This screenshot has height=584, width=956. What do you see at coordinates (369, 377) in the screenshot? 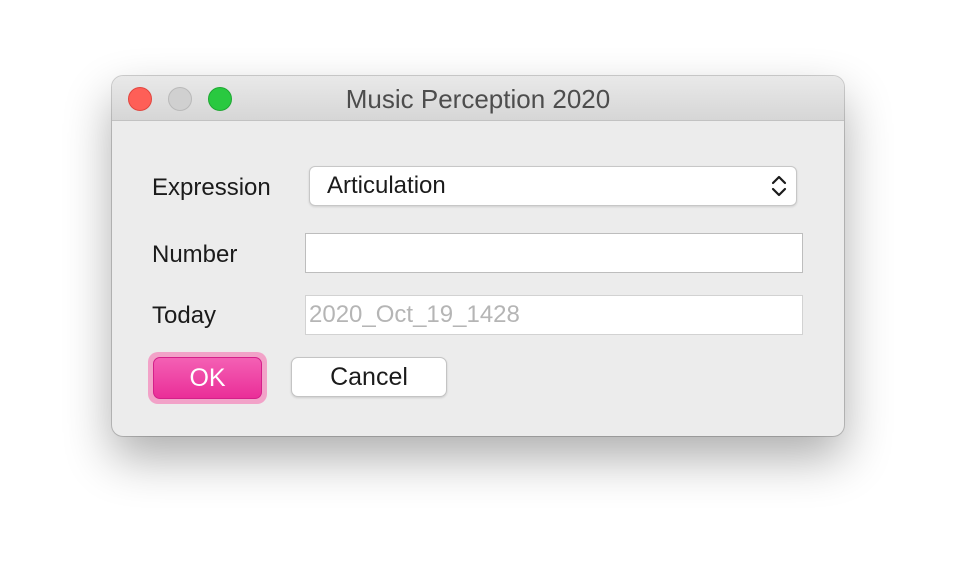
I see `cancel-button: Cancel` at bounding box center [369, 377].